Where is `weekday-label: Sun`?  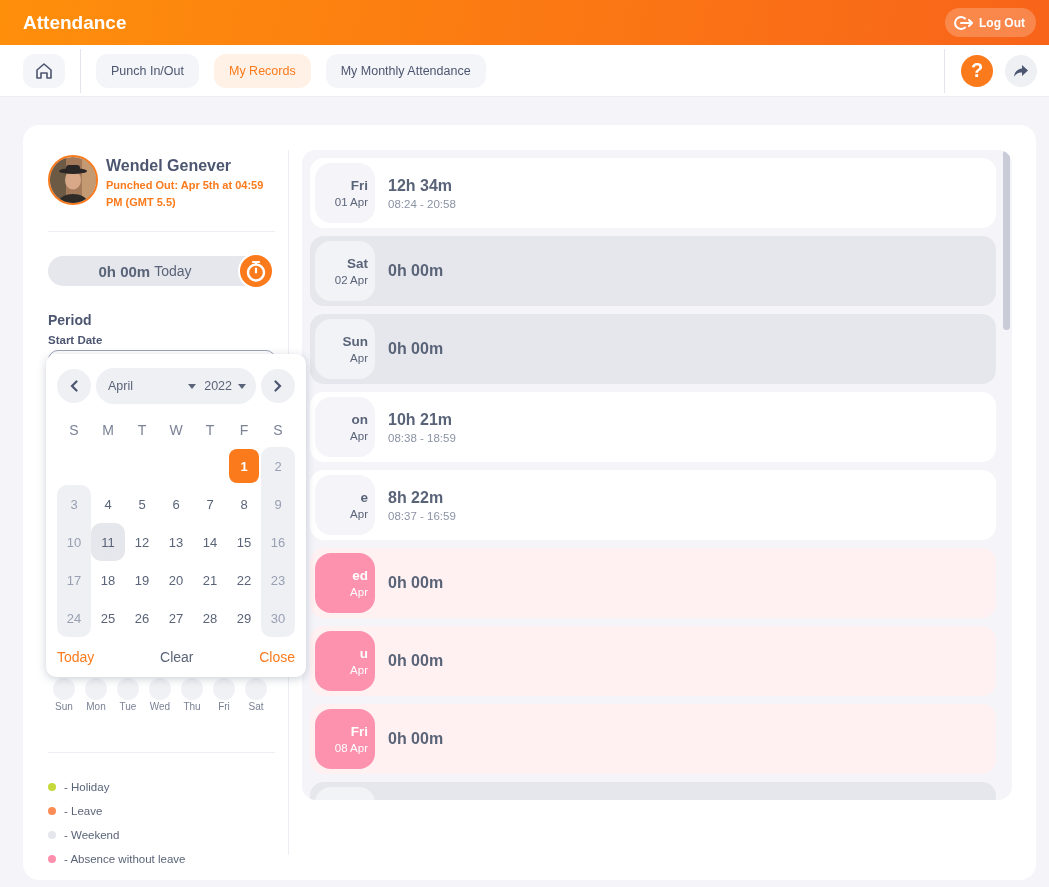 weekday-label: Sun is located at coordinates (64, 706).